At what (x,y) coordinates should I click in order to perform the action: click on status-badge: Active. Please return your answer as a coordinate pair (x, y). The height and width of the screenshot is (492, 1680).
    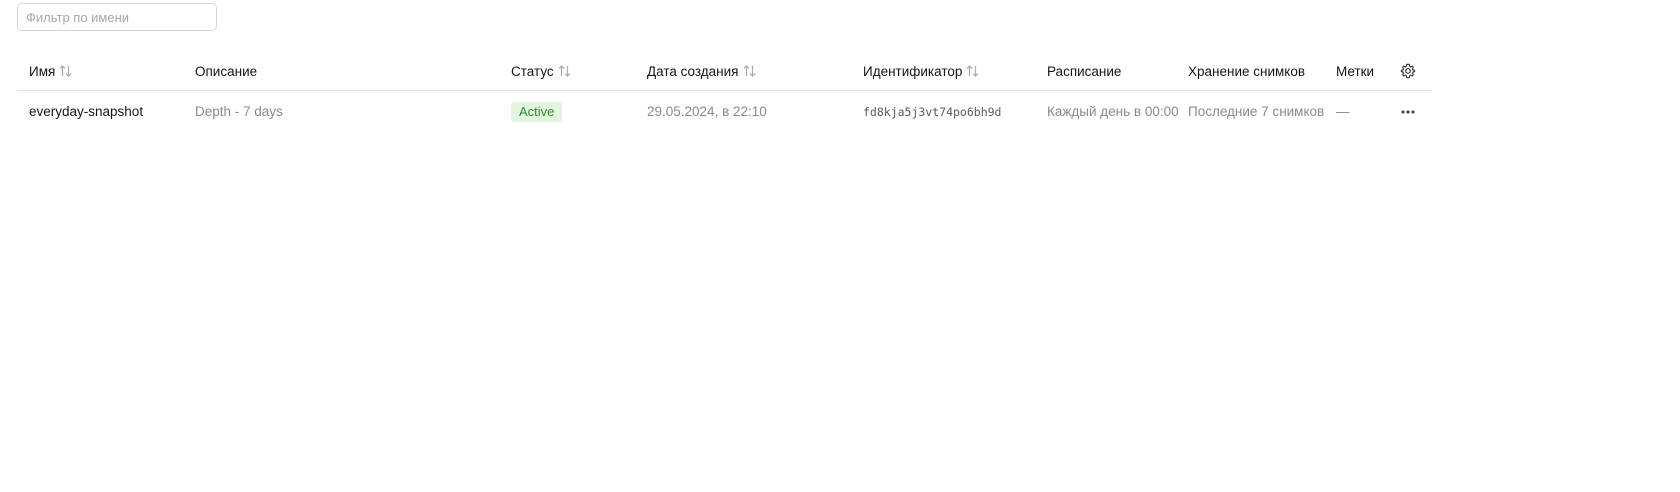
    Looking at the image, I should click on (537, 111).